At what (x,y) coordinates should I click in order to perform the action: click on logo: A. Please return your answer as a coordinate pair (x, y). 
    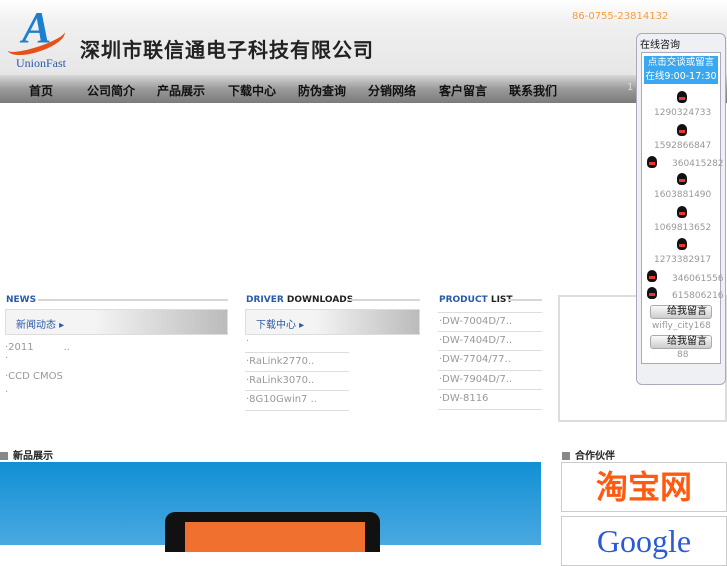
    Looking at the image, I should click on (36, 27).